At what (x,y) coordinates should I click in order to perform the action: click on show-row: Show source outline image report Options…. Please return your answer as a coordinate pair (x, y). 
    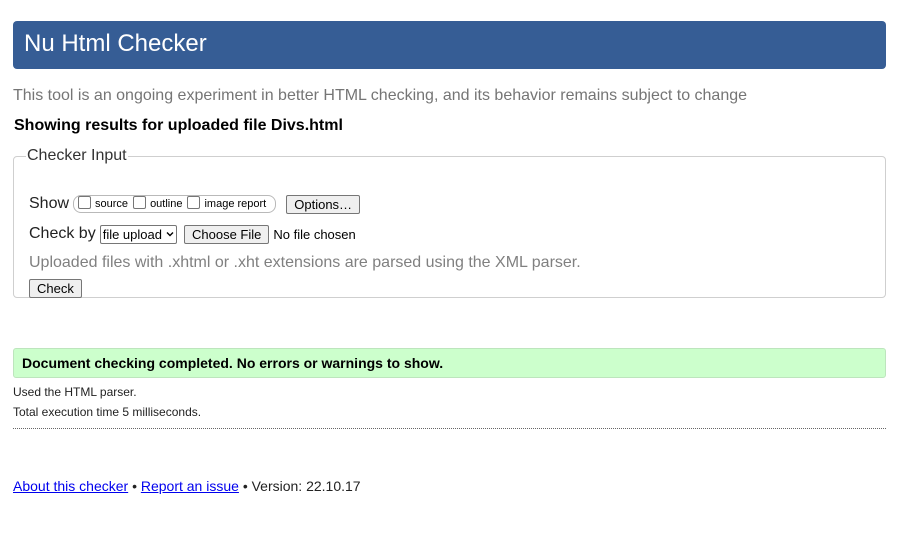
    Looking at the image, I should click on (195, 203).